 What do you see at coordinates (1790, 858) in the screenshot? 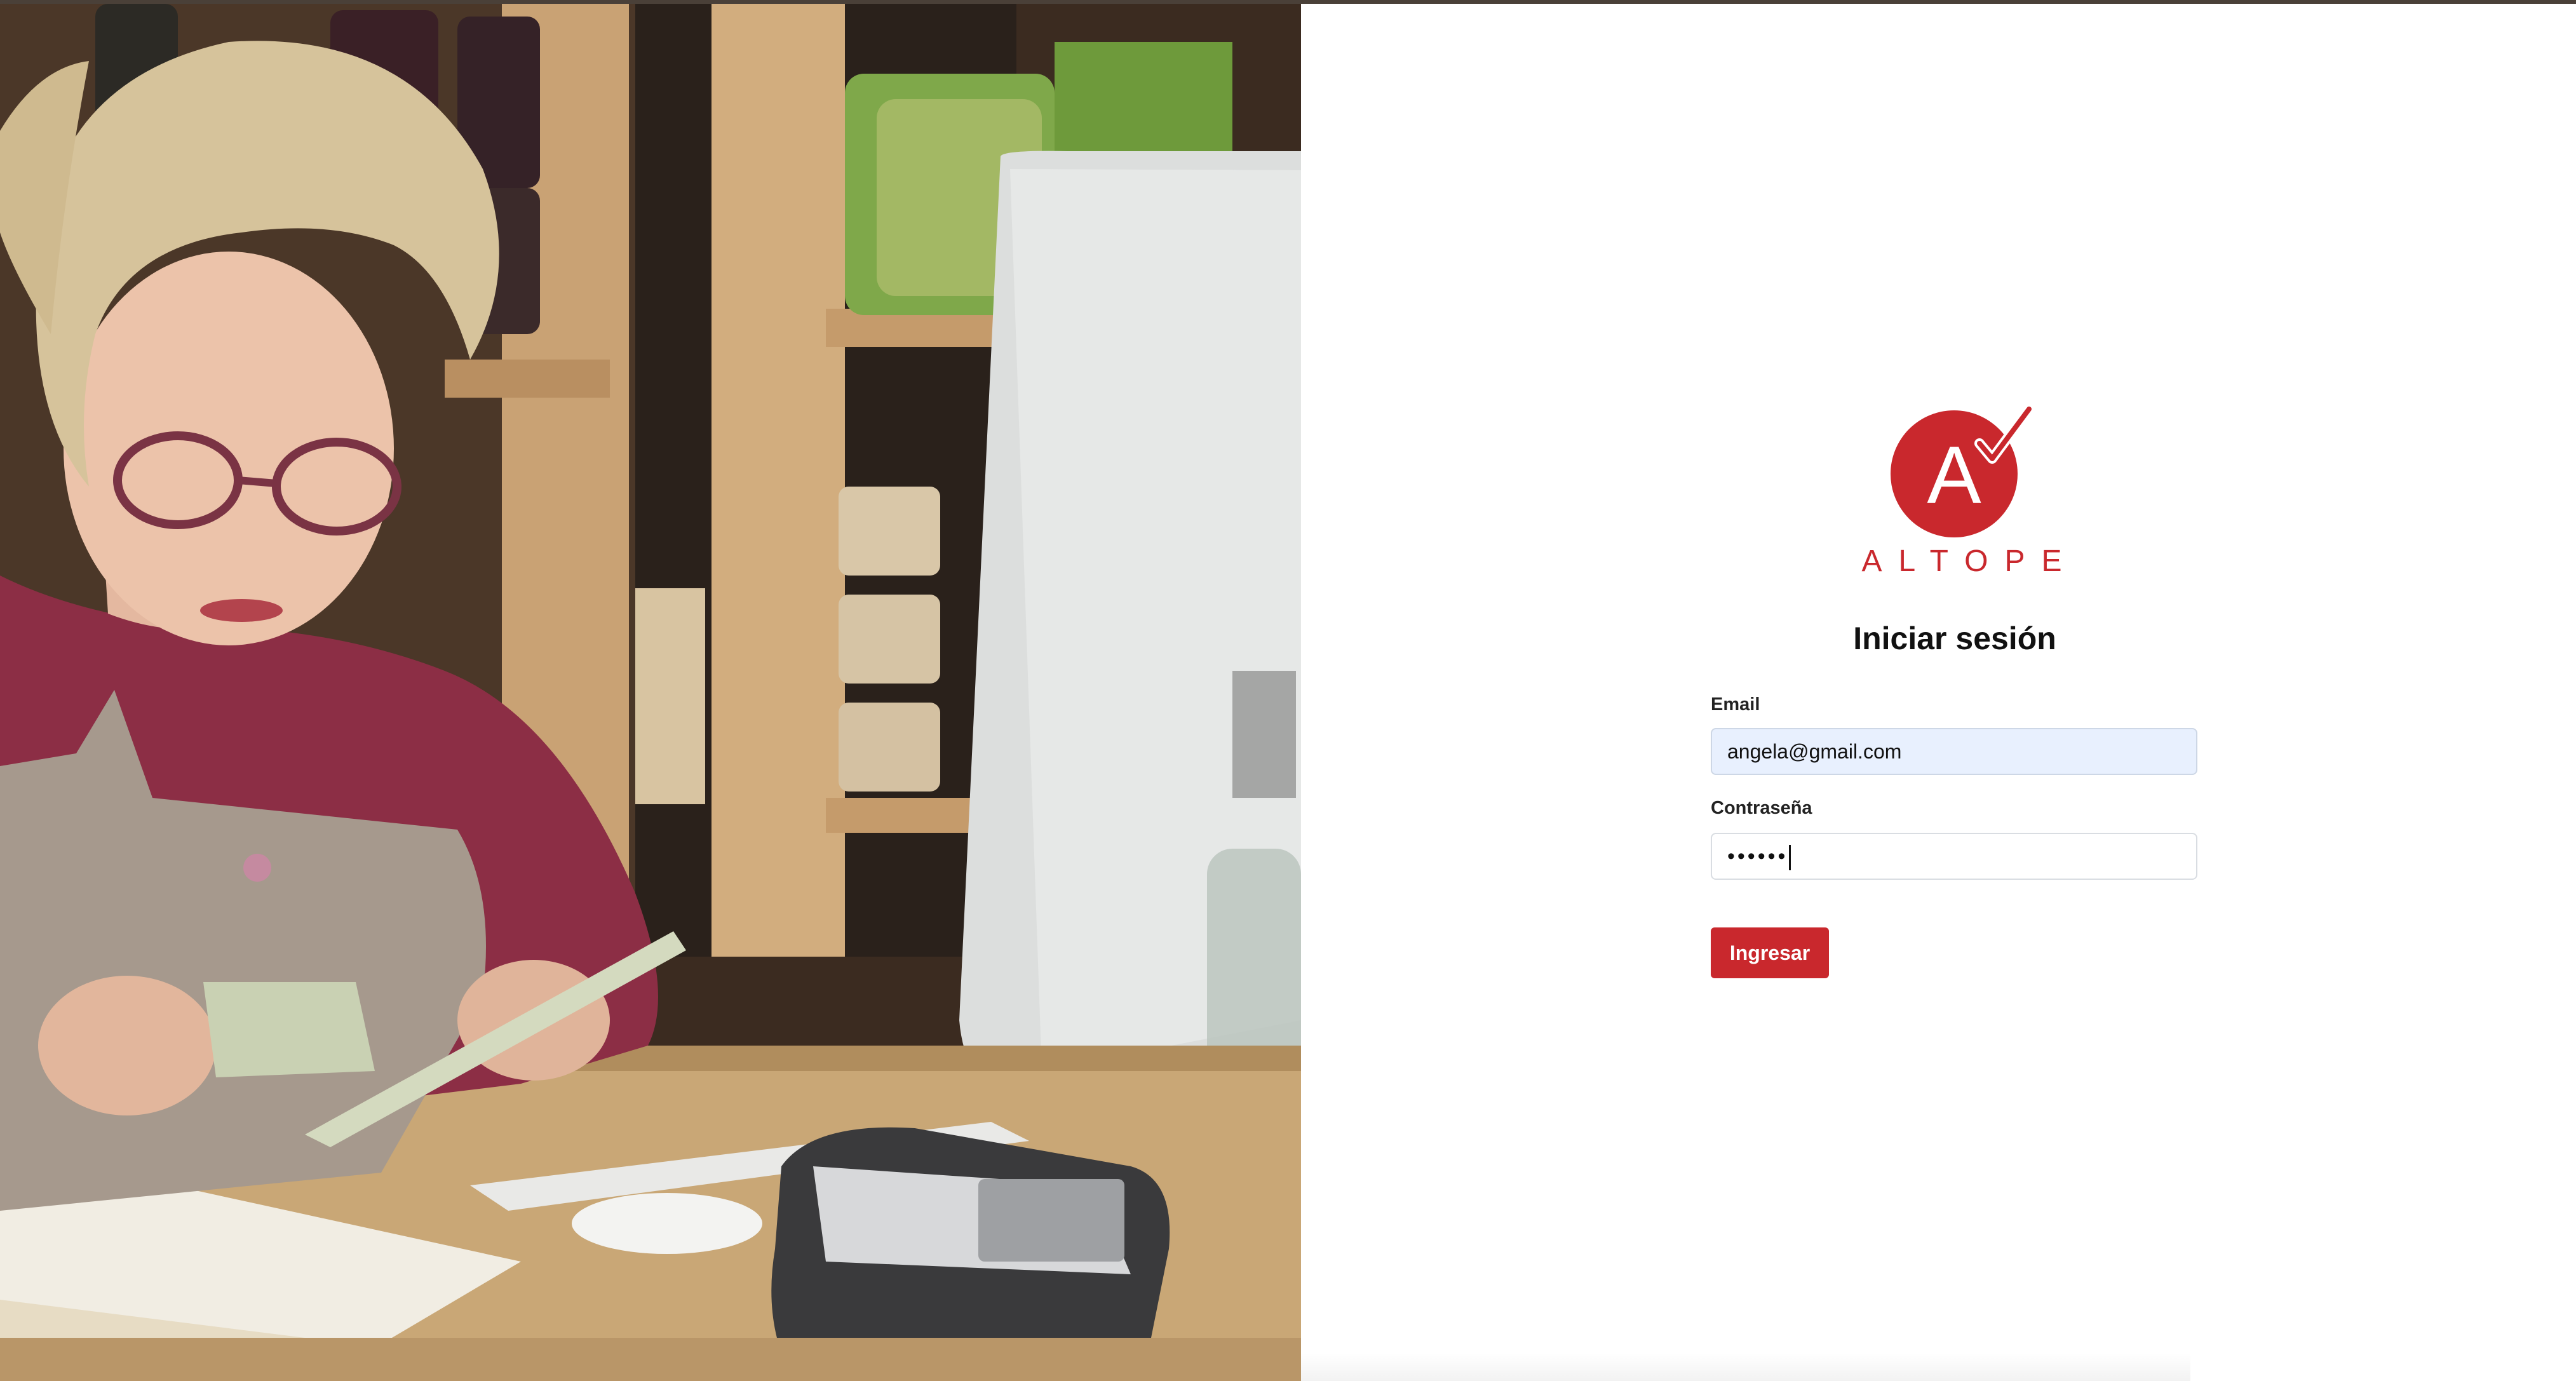
I see `text-caret` at bounding box center [1790, 858].